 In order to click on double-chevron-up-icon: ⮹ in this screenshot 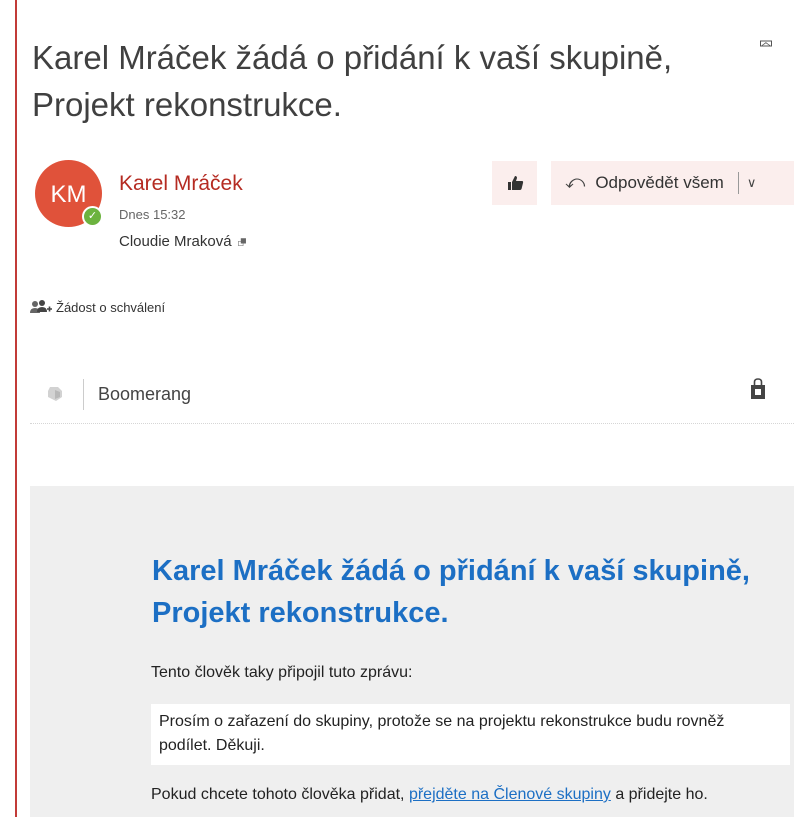, I will do `click(766, 45)`.